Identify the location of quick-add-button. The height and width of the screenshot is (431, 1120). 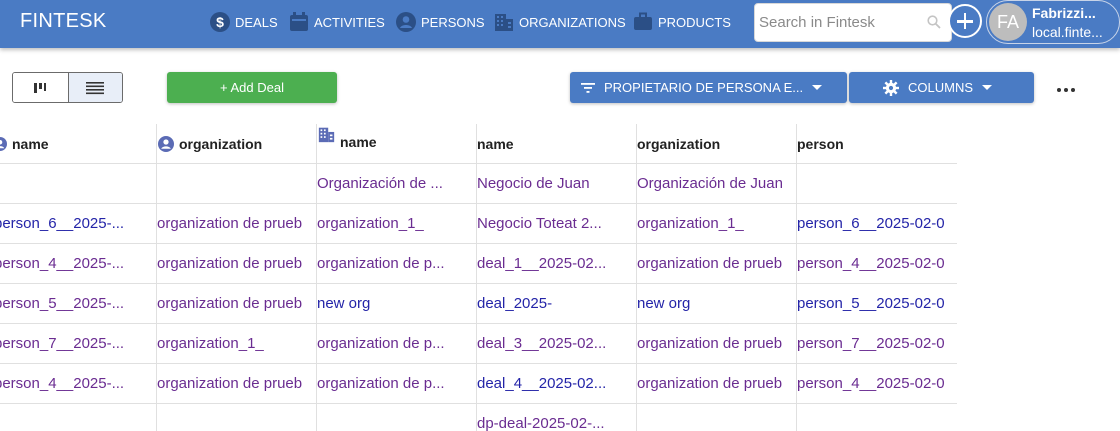
(965, 21).